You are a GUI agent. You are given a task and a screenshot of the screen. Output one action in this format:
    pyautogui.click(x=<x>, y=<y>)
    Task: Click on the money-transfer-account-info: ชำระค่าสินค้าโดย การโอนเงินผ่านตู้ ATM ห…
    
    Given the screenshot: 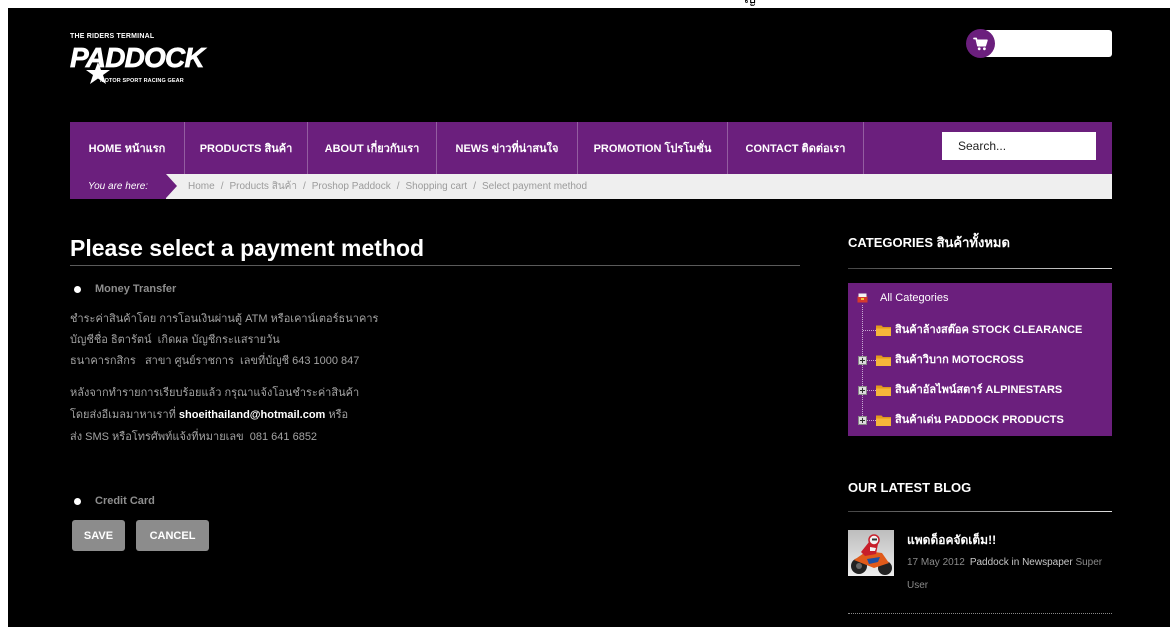 What is the action you would take?
    pyautogui.click(x=435, y=340)
    